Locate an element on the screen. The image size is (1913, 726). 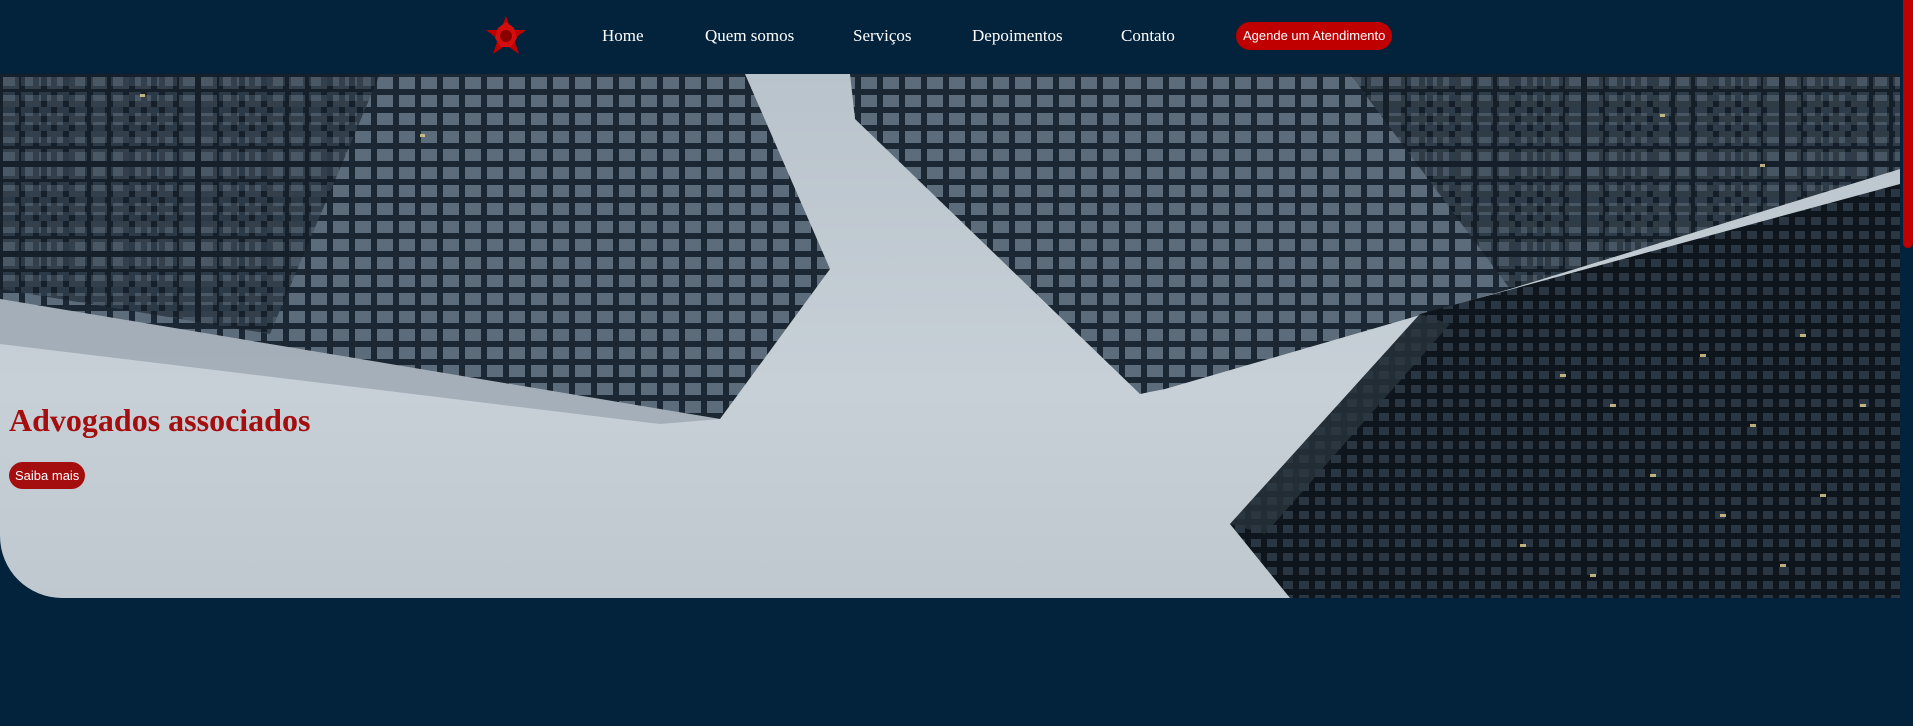
schedule-appointment-button: Agende um Atendimento is located at coordinates (1314, 36).